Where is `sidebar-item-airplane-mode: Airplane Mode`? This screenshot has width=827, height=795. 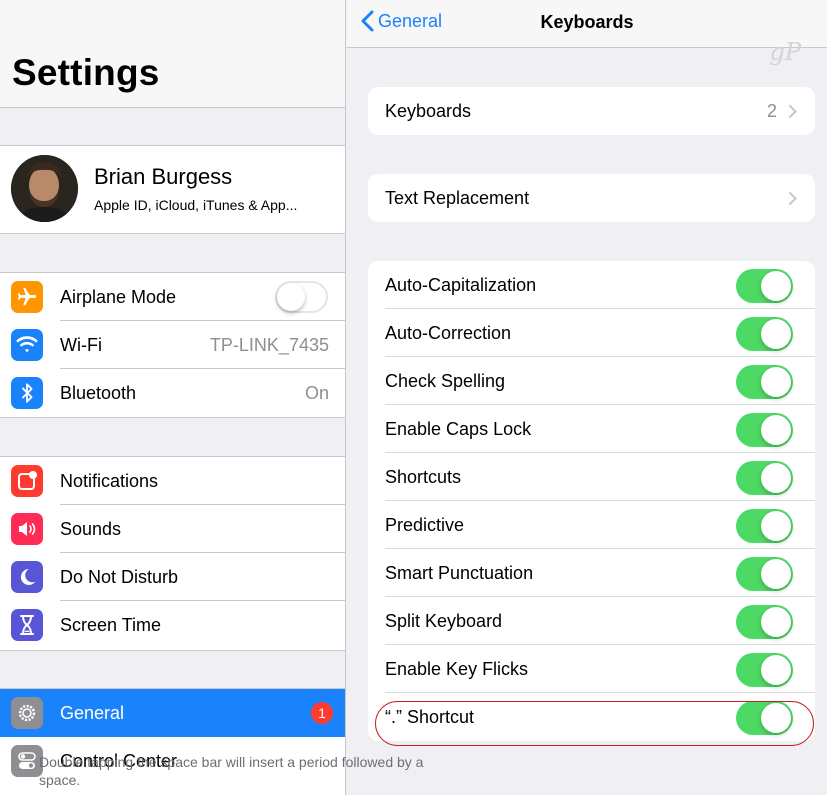
sidebar-item-airplane-mode: Airplane Mode is located at coordinates (172, 297).